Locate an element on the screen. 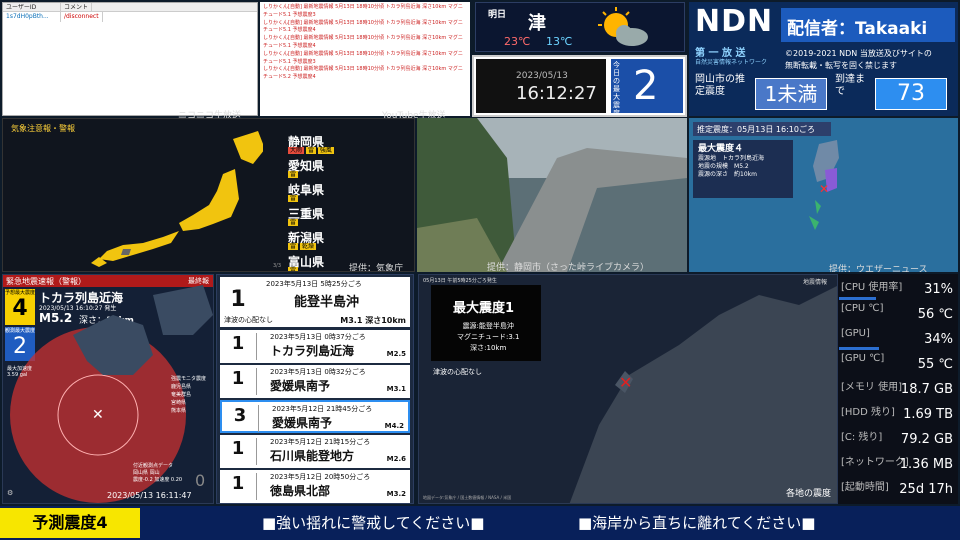  stat-row: [メモリ 使用] 18.7 GB is located at coordinates (898, 388).